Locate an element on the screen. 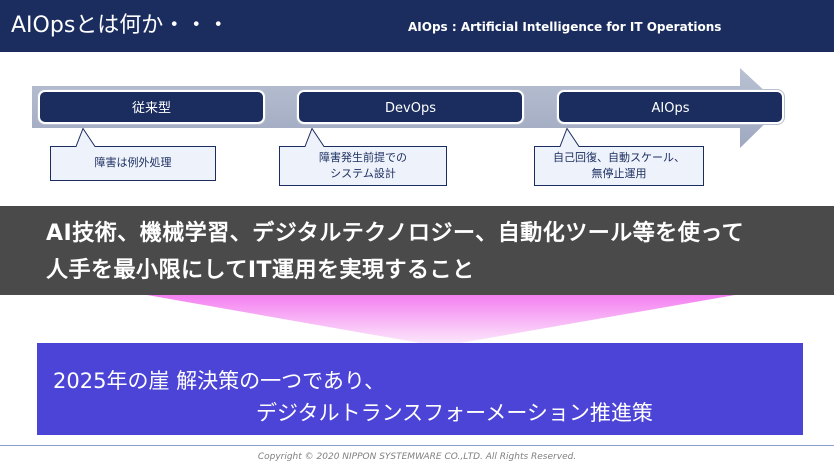 Image resolution: width=834 pixels, height=469 pixels. footer-divider is located at coordinates (417, 445).